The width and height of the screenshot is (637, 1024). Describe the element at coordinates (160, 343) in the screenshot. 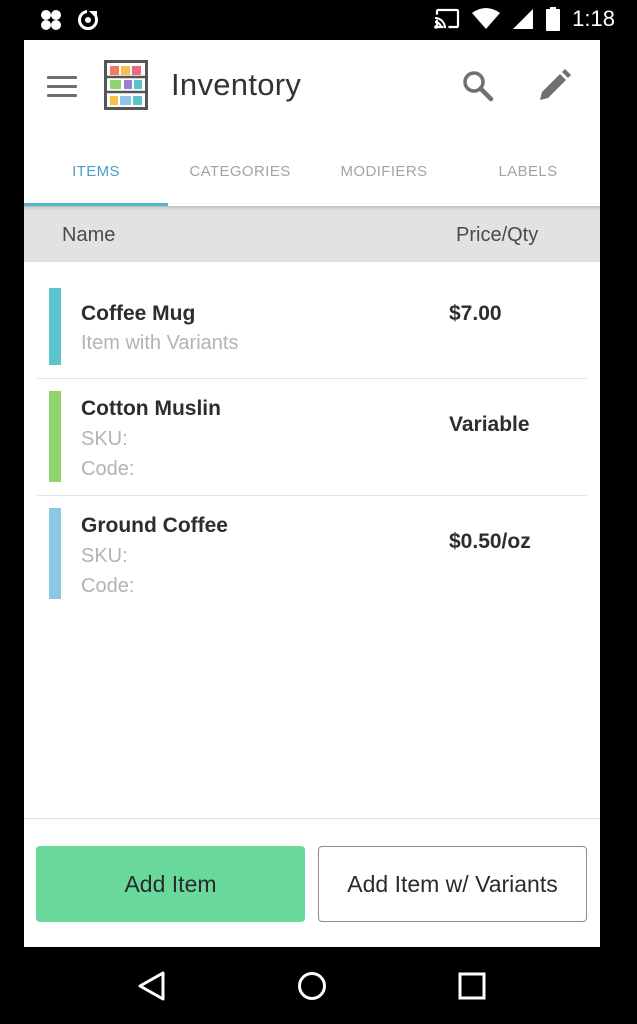

I see `item-subtitle: Item with Variants` at that location.